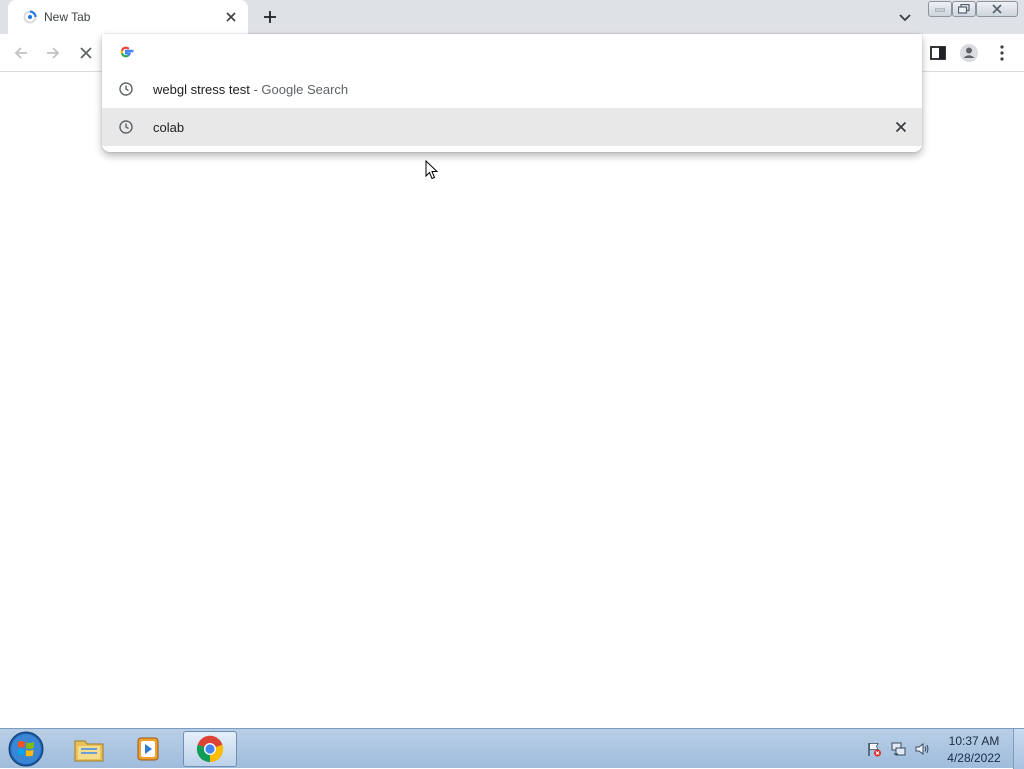 This screenshot has width=1024, height=769. Describe the element at coordinates (270, 17) in the screenshot. I see `plus-icon` at that location.